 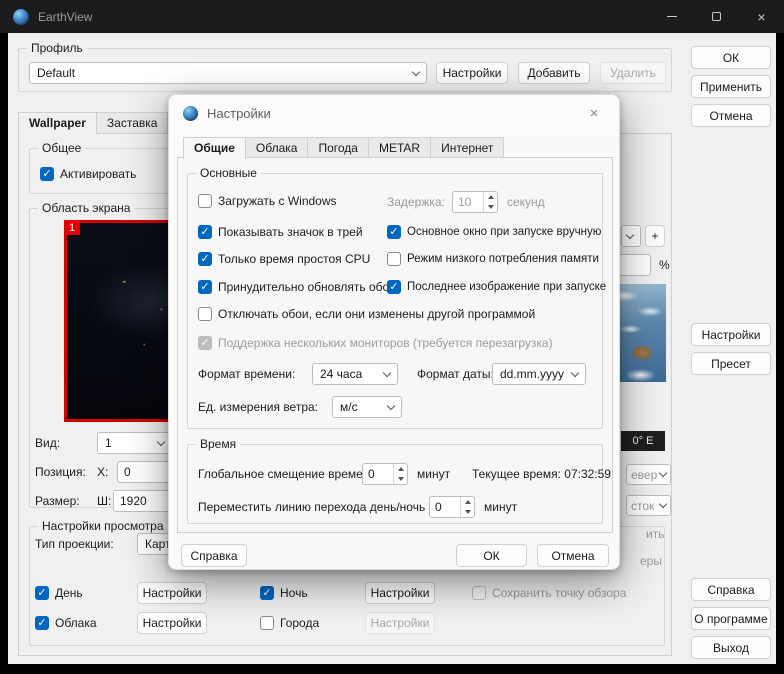 What do you see at coordinates (284, 593) in the screenshot?
I see `night-checkbox: Ночь` at bounding box center [284, 593].